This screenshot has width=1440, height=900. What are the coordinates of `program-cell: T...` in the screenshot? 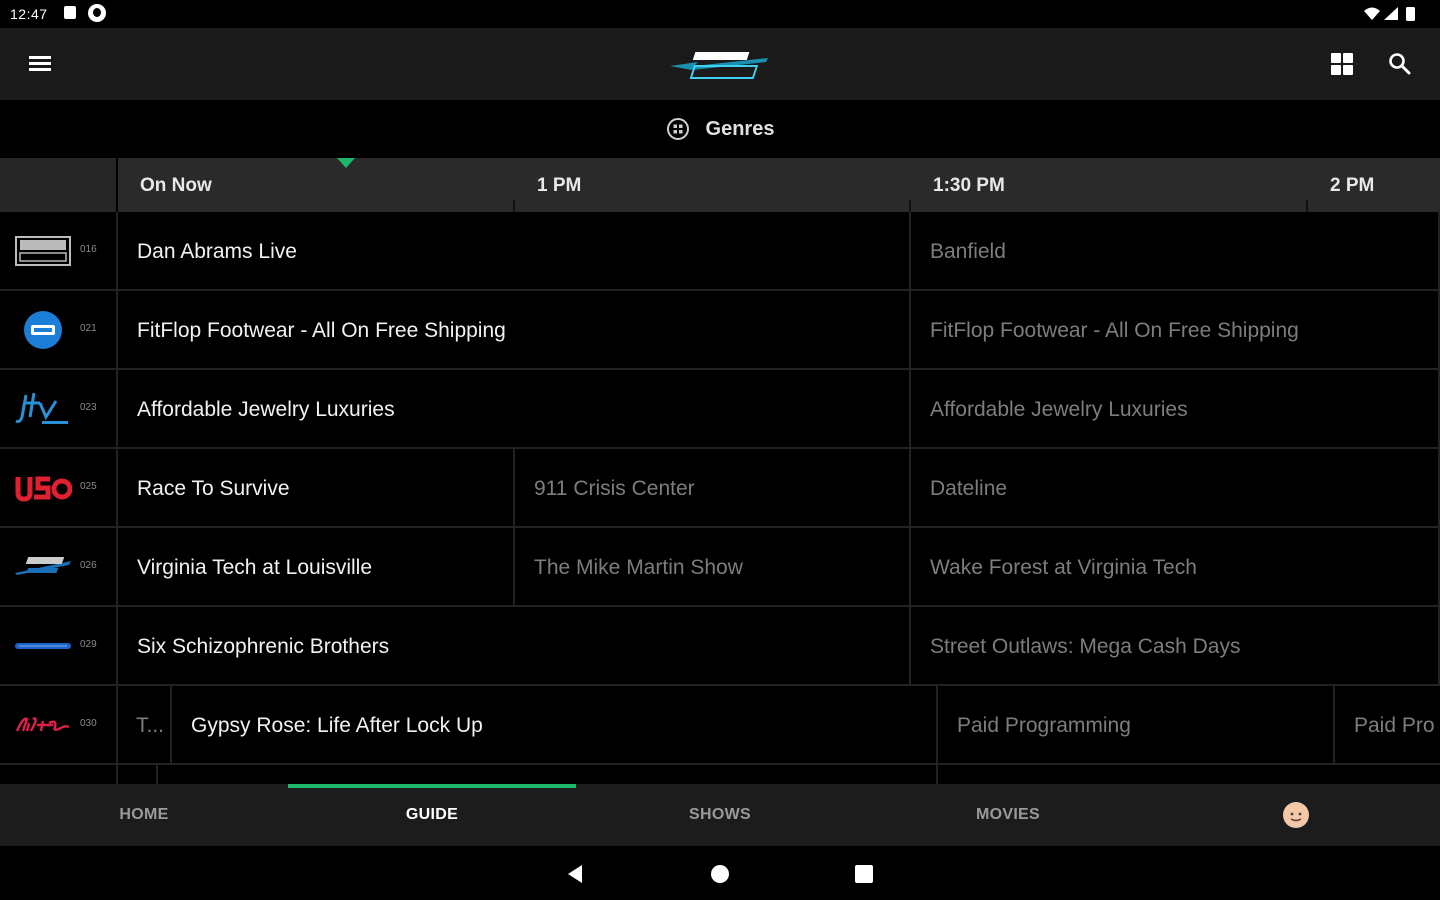 It's located at (145, 724).